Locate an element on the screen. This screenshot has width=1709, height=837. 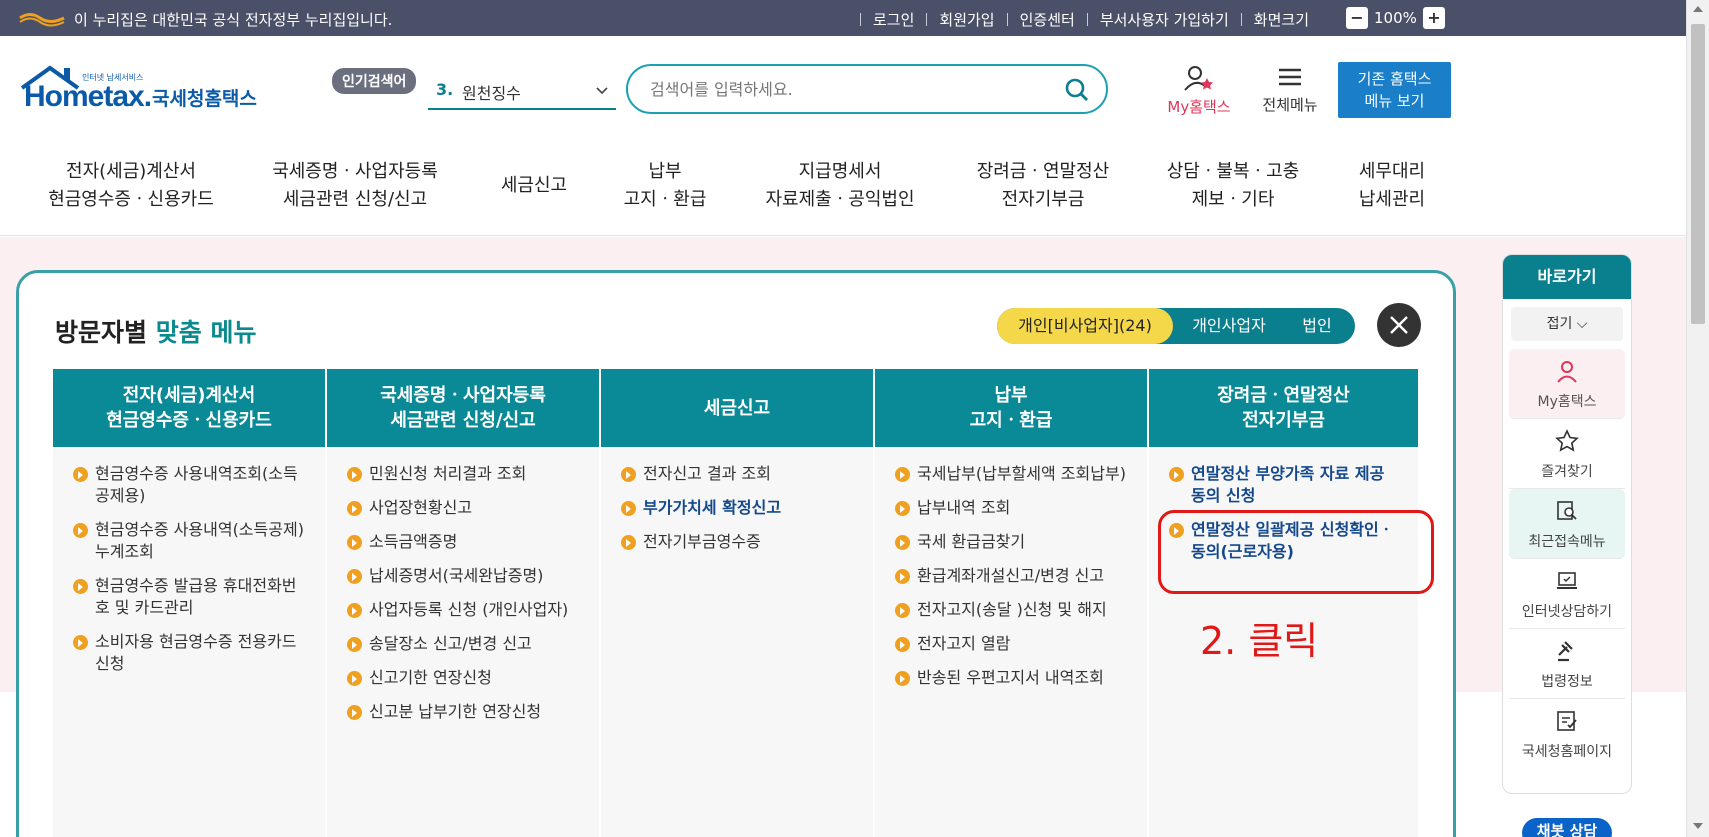
signup-link: 회원가입 is located at coordinates (966, 19).